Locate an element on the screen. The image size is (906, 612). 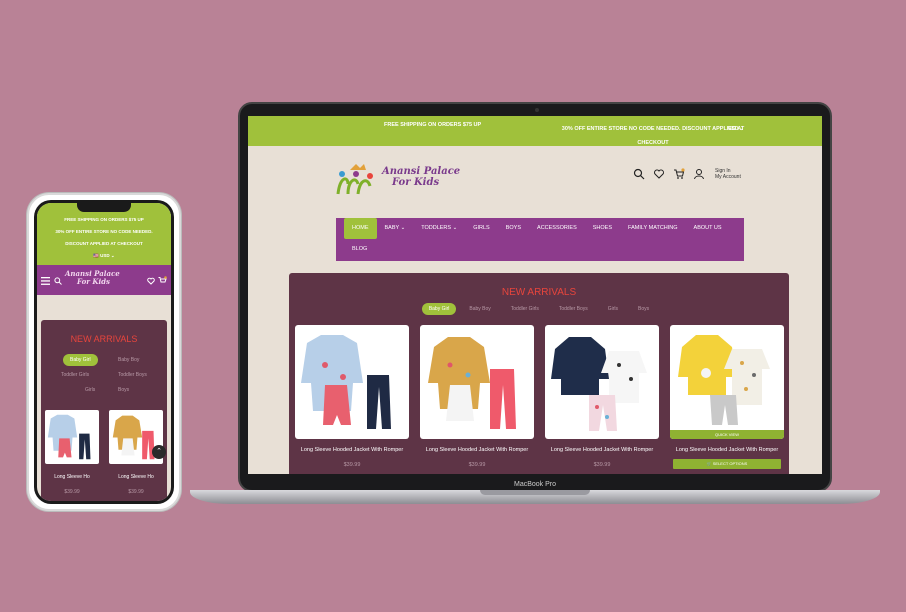
nav-item-toddlers: TODDLERS ⌄ is located at coordinates (439, 228).